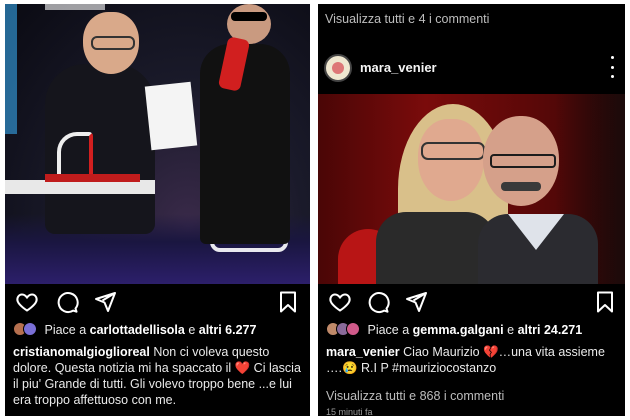  I want to click on caption-username: cristianomalgioglioreal, so click(81, 352).